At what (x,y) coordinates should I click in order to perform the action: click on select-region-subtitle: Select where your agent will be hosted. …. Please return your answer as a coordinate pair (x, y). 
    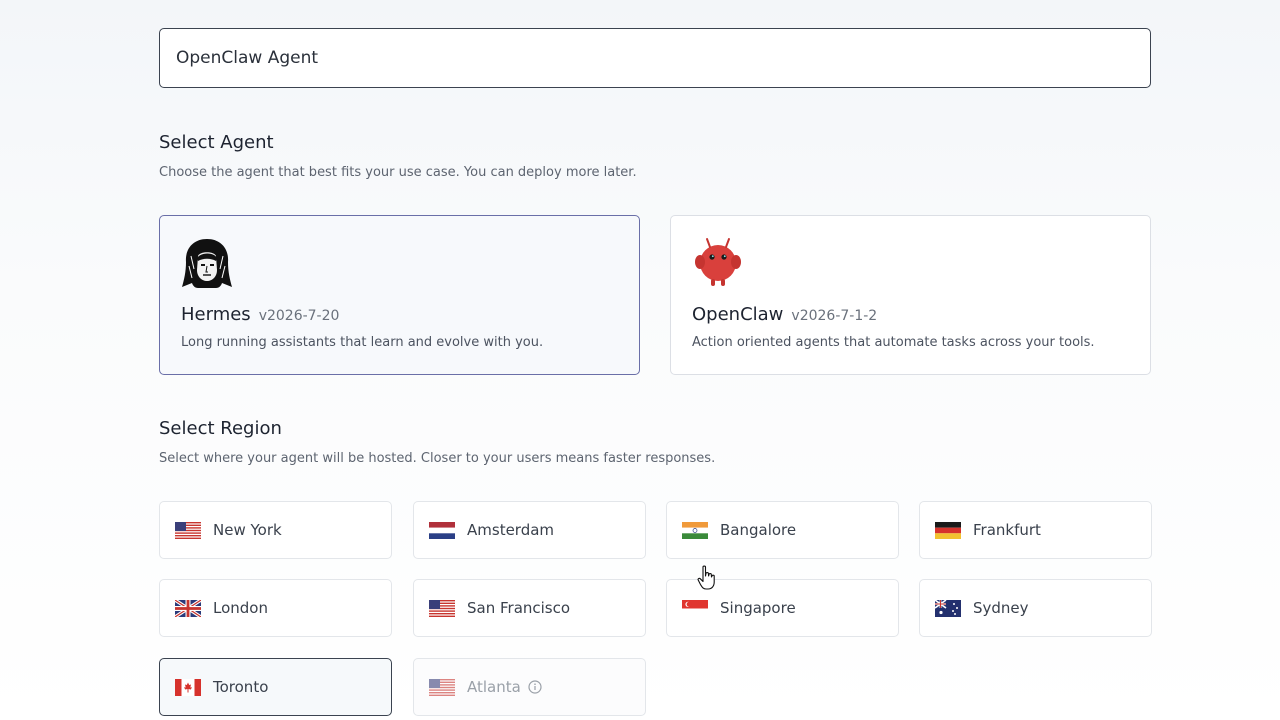
    Looking at the image, I should click on (437, 458).